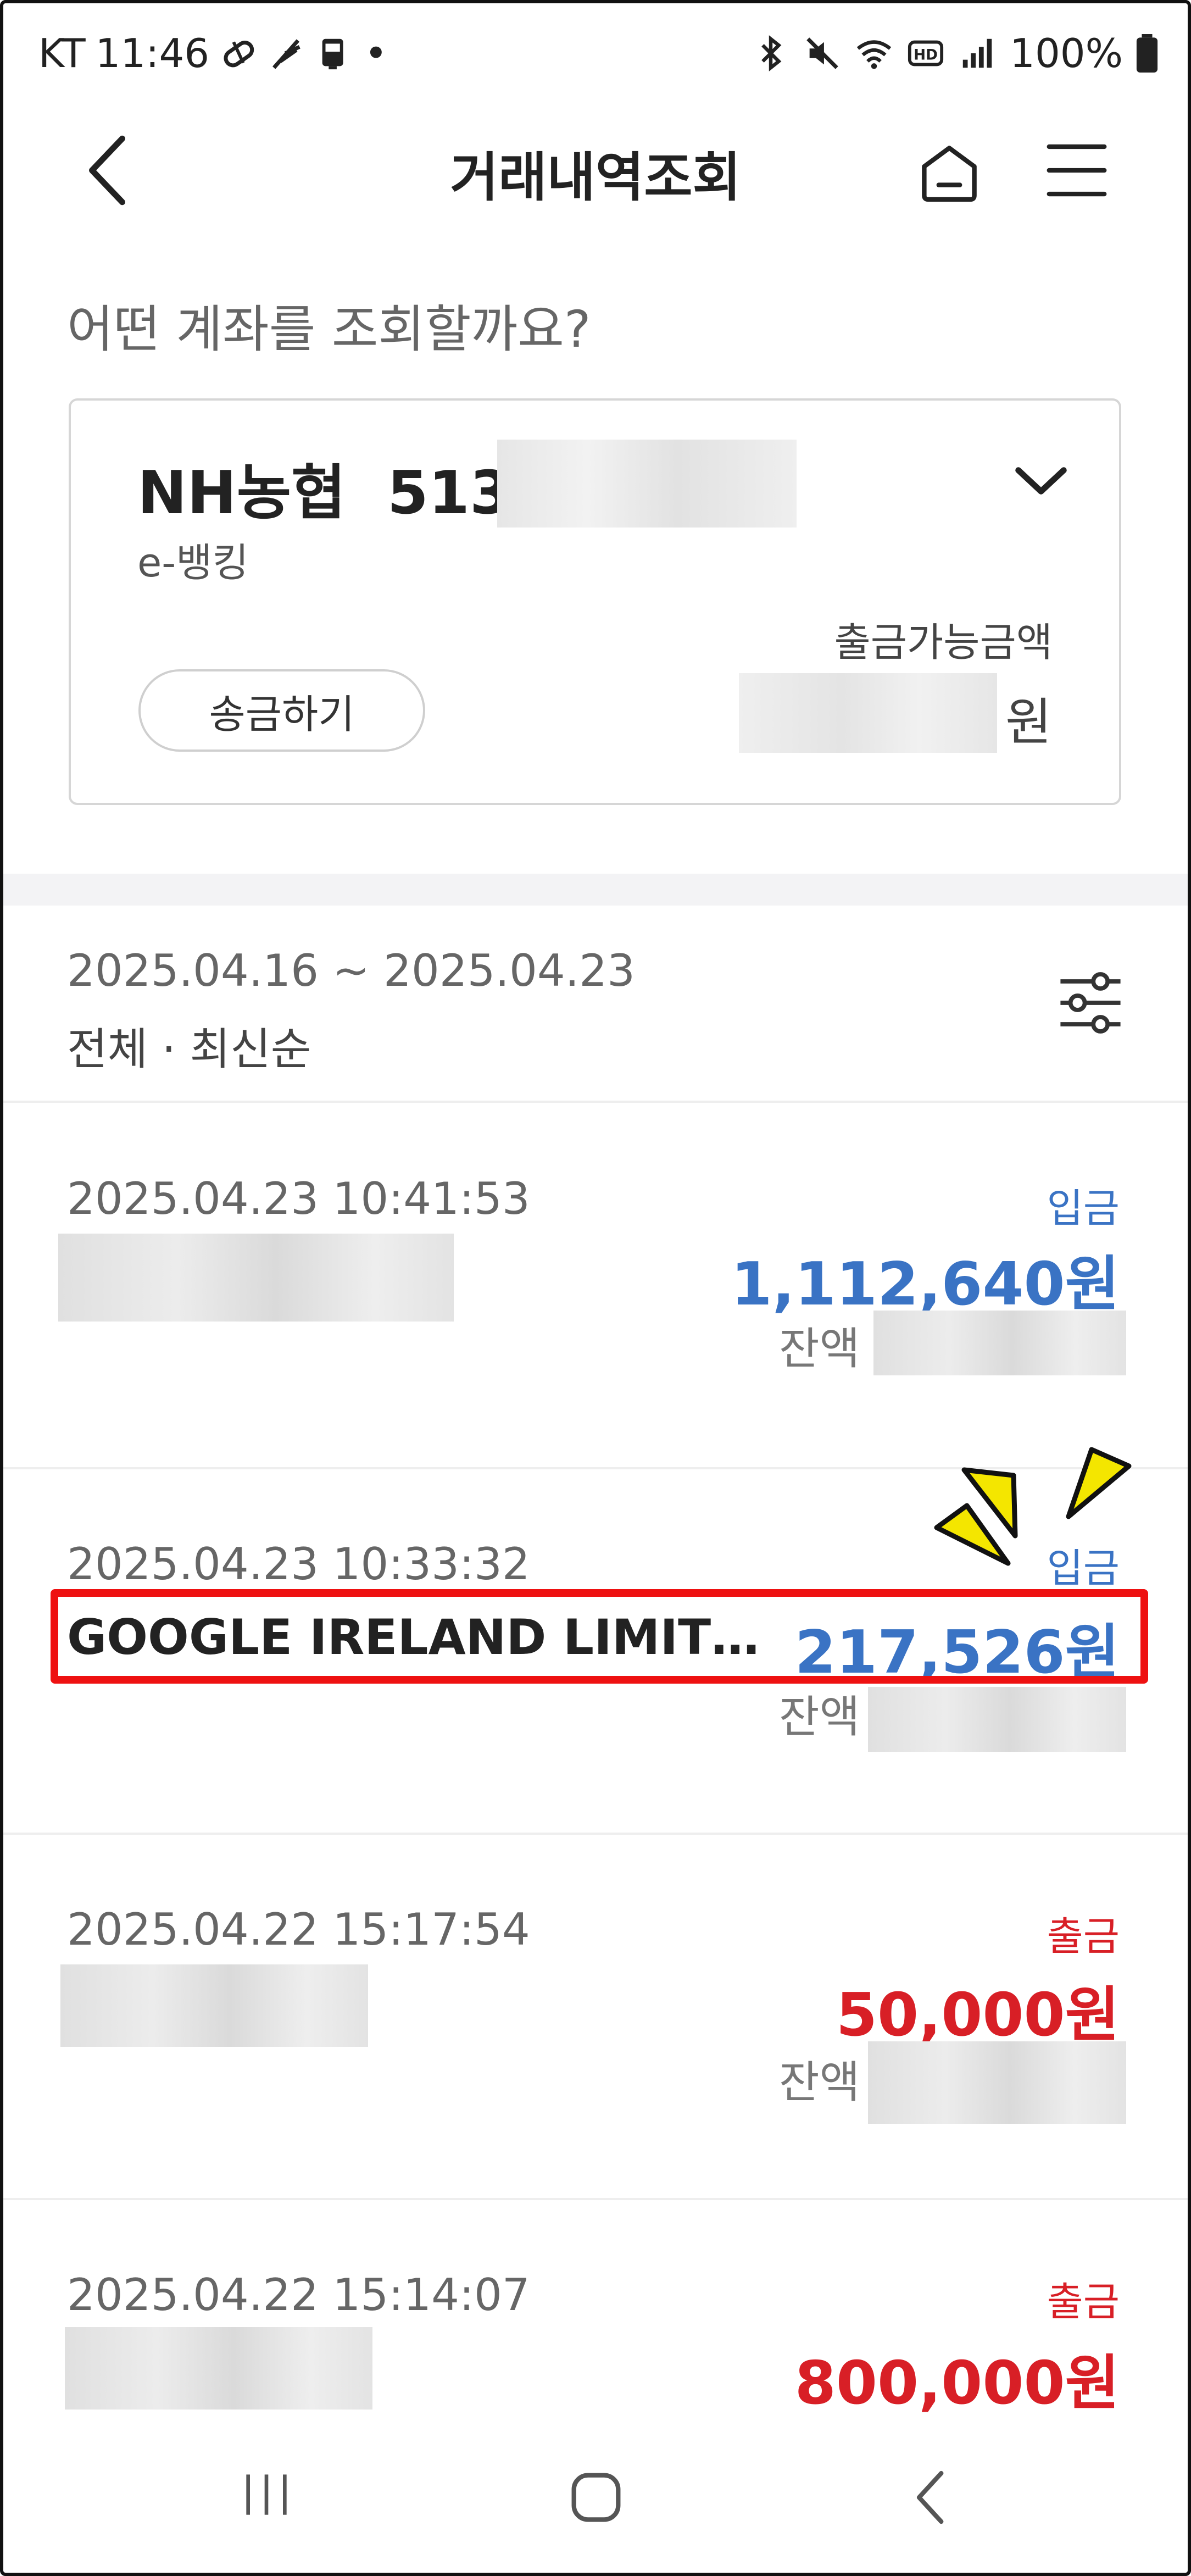  Describe the element at coordinates (868, 713) in the screenshot. I see `available-amount-redacted` at that location.